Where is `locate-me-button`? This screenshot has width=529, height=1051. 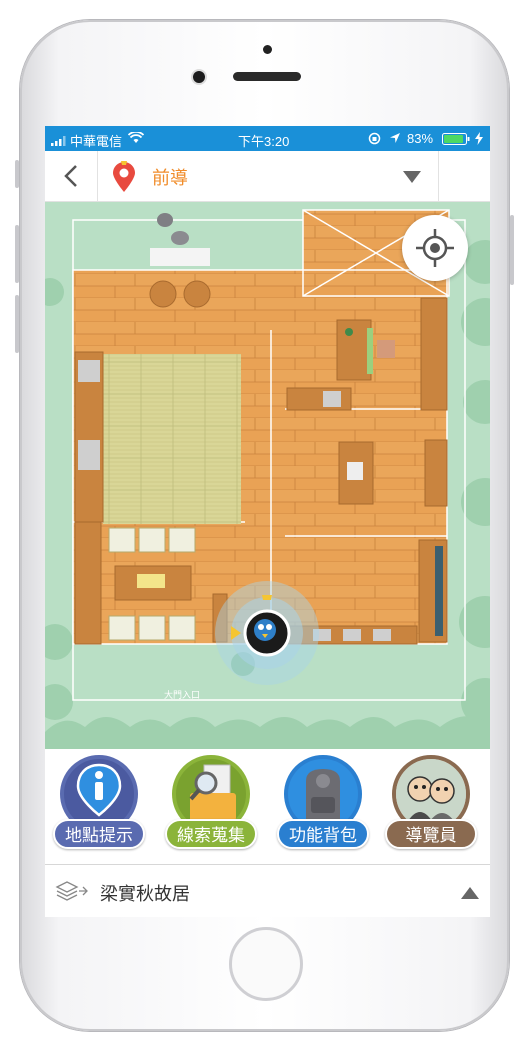
locate-me-button is located at coordinates (435, 248).